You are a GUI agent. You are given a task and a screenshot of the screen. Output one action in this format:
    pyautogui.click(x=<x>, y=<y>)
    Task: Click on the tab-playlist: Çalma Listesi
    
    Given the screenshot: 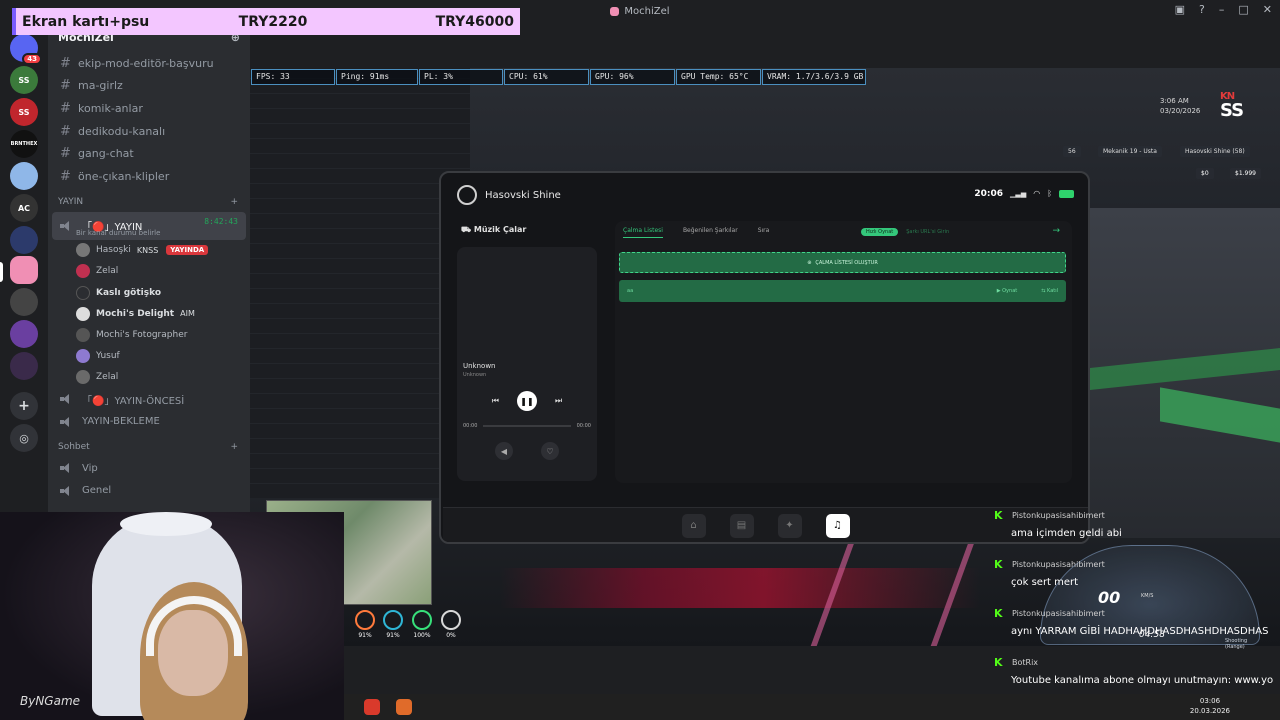 What is the action you would take?
    pyautogui.click(x=643, y=232)
    